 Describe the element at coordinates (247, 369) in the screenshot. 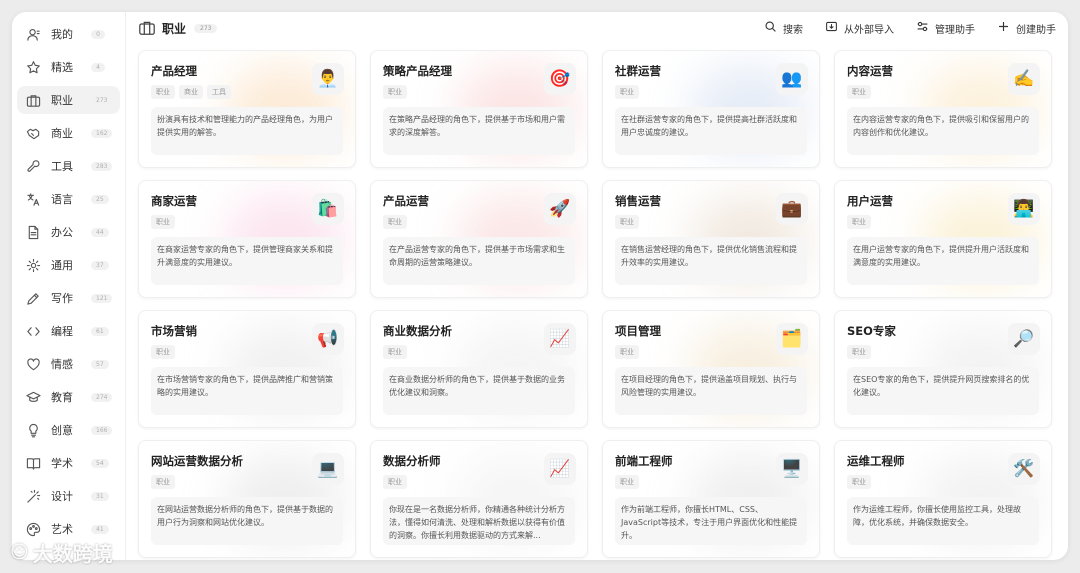

I see `assistant-card: 市场营销 职业 📢 在市场营销专家的角色下，提供品牌推广和营销策略的实用建议。` at that location.